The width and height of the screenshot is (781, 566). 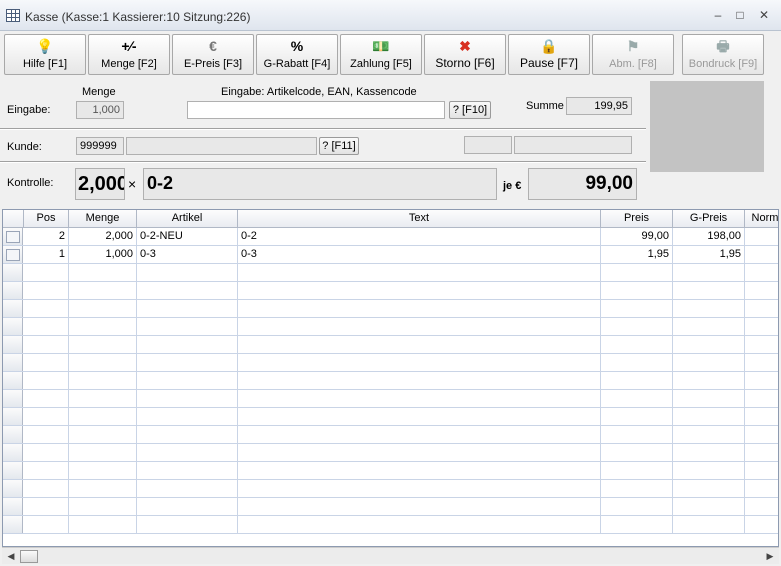 What do you see at coordinates (29, 110) in the screenshot?
I see `entry-label: Eingabe:` at bounding box center [29, 110].